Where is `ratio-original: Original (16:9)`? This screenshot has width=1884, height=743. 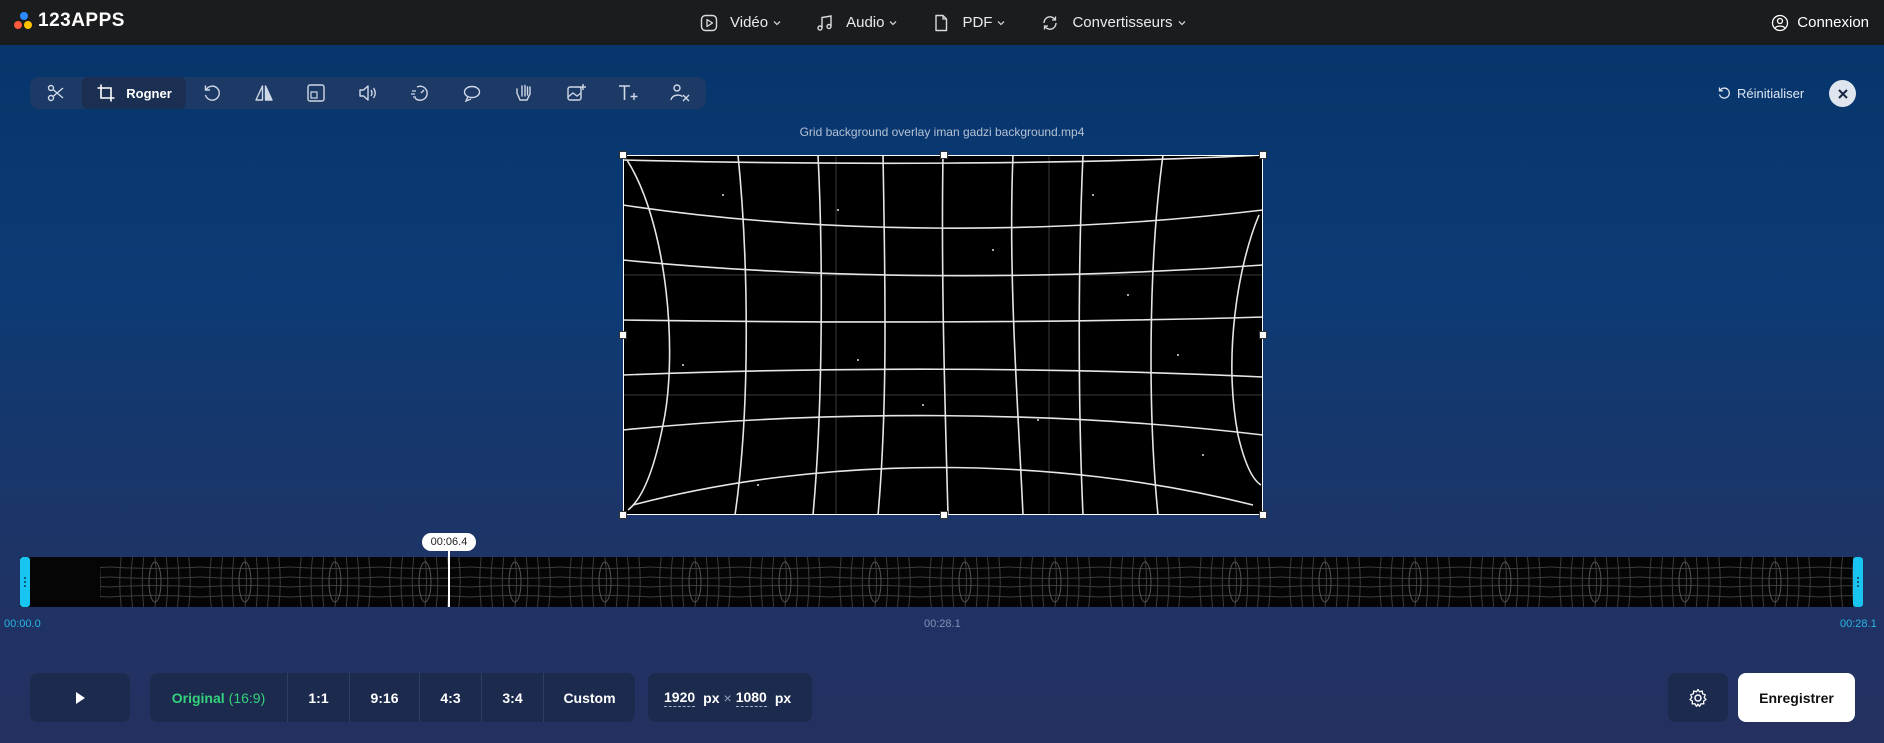
ratio-original: Original (16:9) is located at coordinates (219, 697).